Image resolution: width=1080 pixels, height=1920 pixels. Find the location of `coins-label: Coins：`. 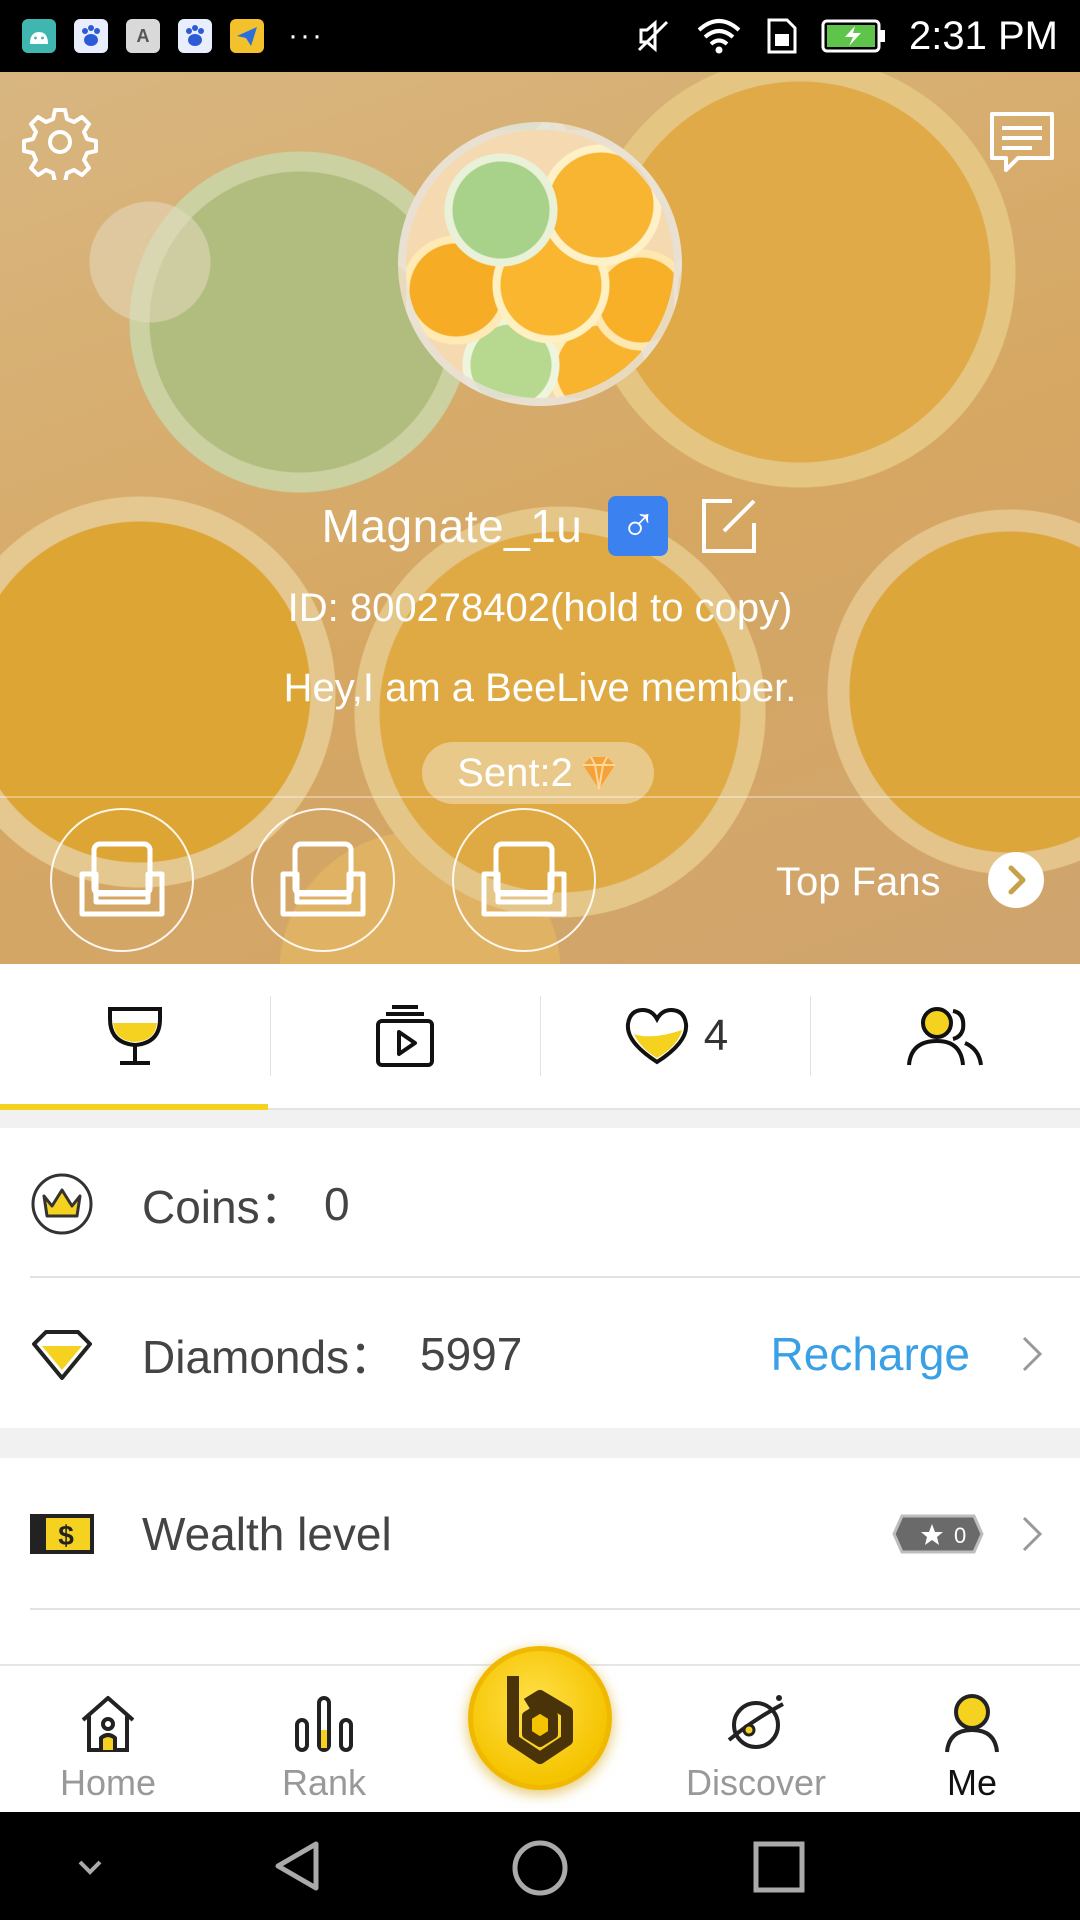

coins-label: Coins： is located at coordinates (224, 1207).